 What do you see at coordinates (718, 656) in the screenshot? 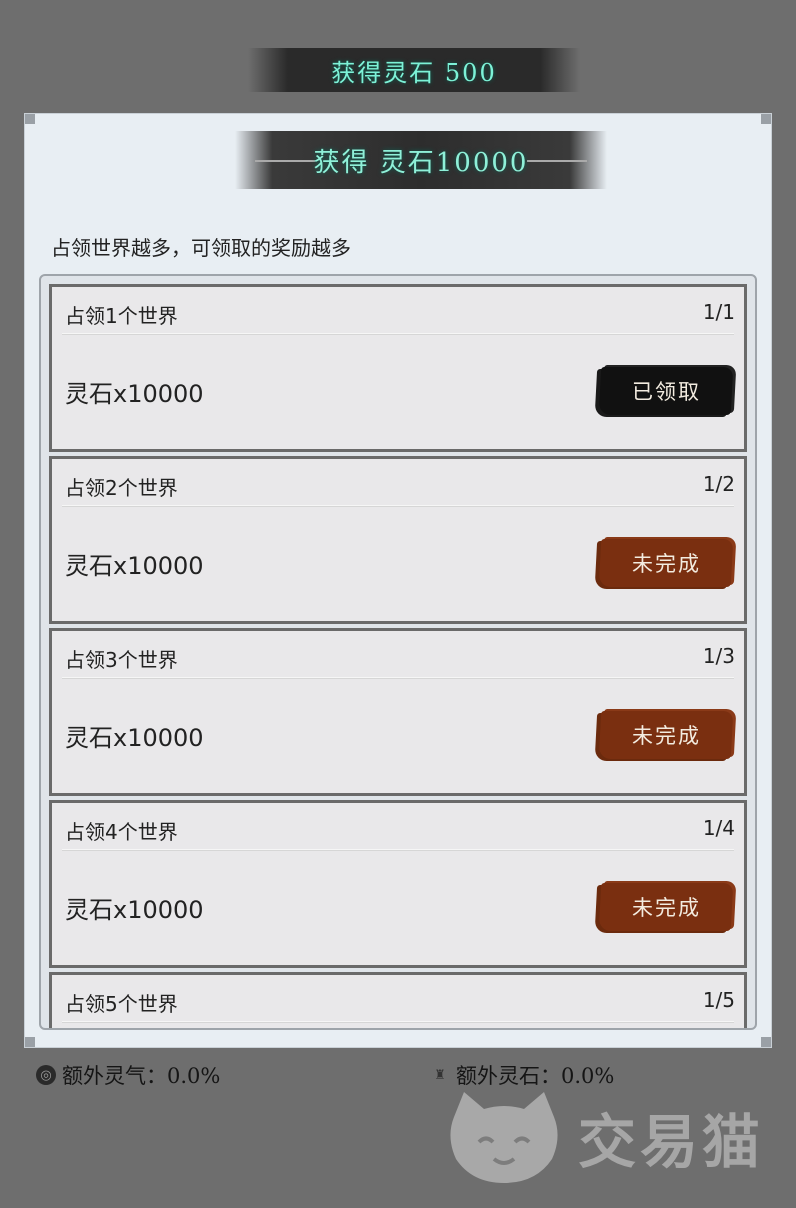
I see `reward-item-progress: 1/3` at bounding box center [718, 656].